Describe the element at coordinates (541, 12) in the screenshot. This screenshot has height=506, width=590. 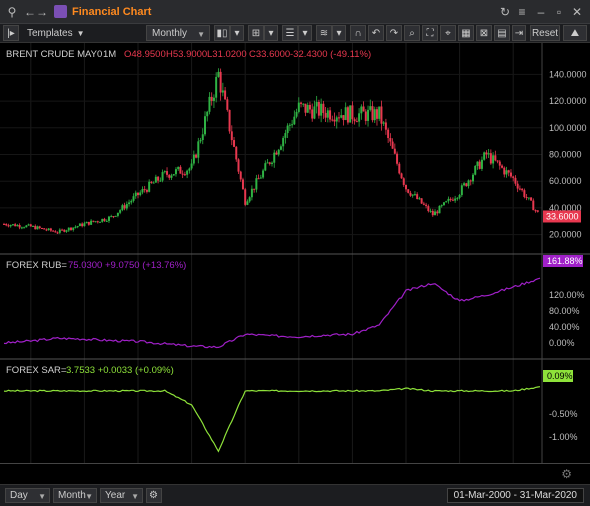
I see `minimize-icon: –` at that location.